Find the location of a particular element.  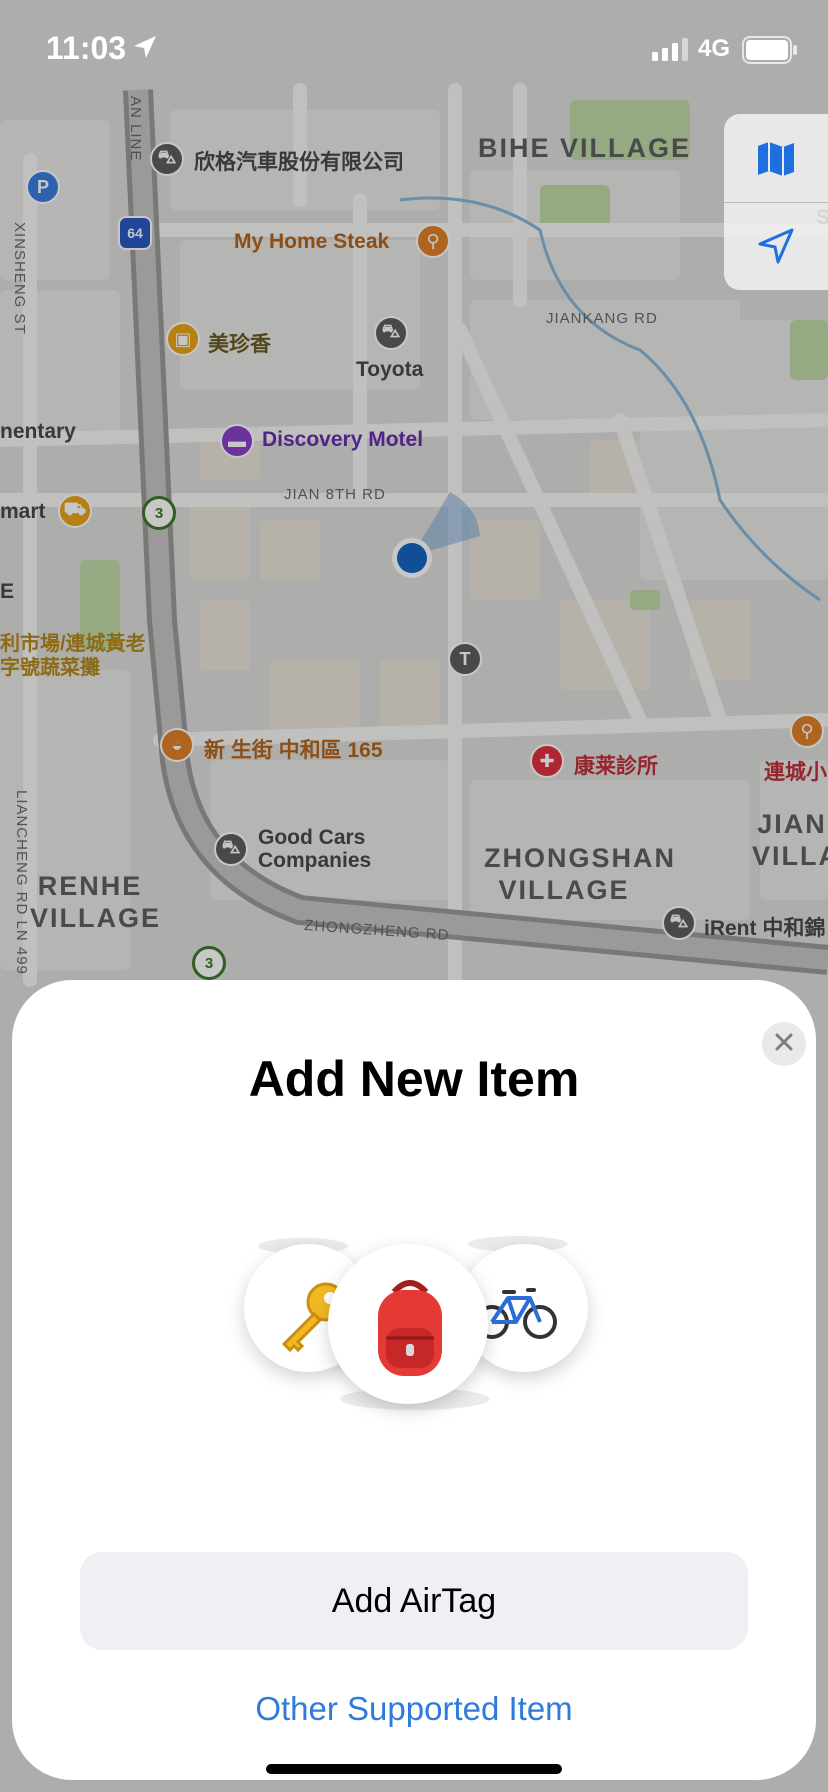

backpack-icon is located at coordinates (410, 1329).